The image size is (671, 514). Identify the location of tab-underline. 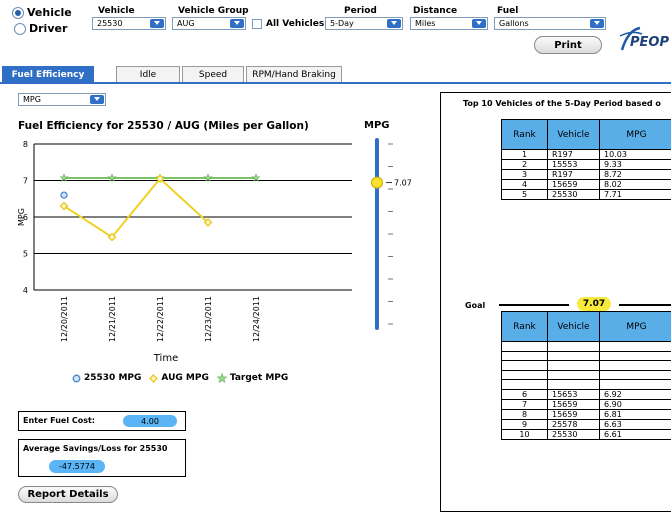
(335, 83).